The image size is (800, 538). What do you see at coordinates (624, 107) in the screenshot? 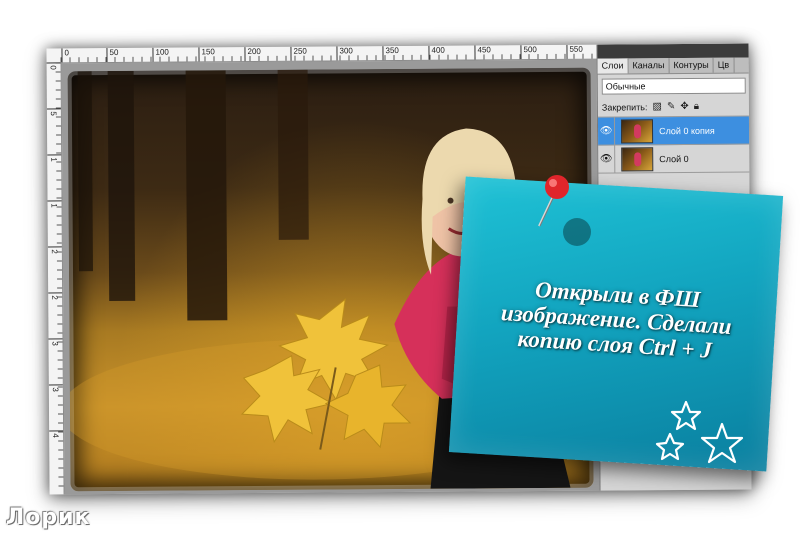
I see `lock-label: Закрепить:` at bounding box center [624, 107].